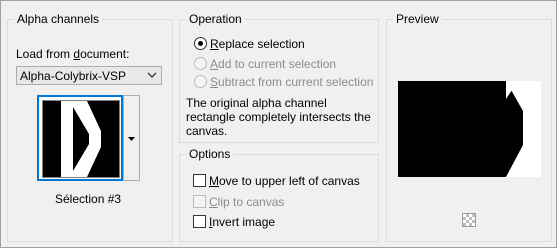  What do you see at coordinates (200, 63) in the screenshot?
I see `add-to-selection-radio` at bounding box center [200, 63].